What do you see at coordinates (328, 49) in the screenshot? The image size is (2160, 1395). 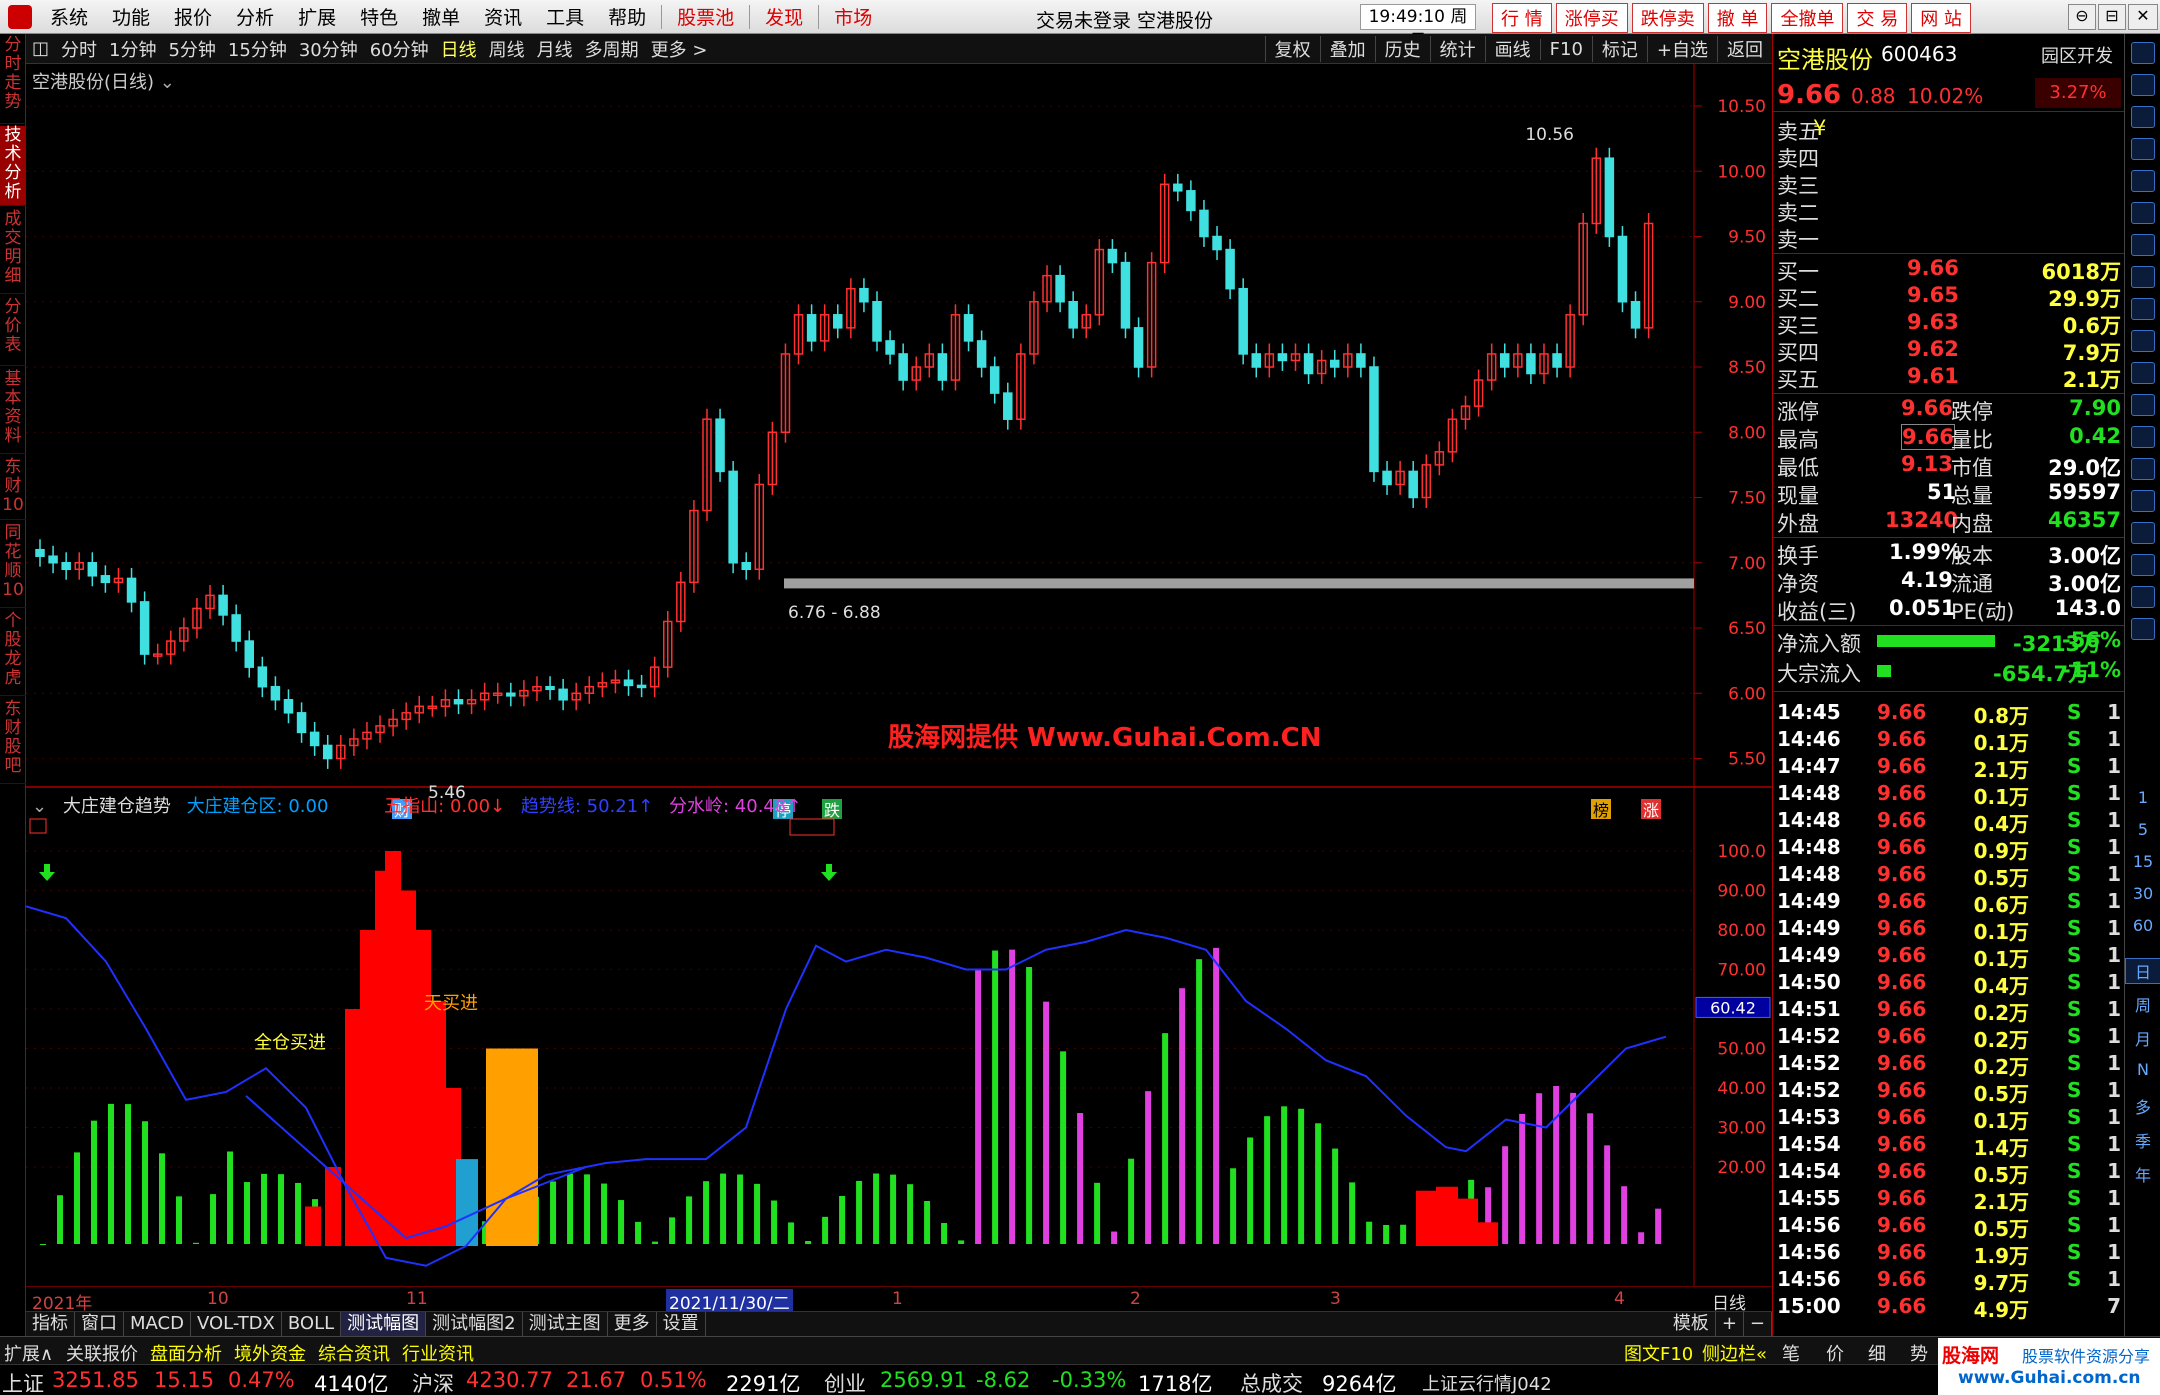 I see `period-30min: 30分钟` at bounding box center [328, 49].